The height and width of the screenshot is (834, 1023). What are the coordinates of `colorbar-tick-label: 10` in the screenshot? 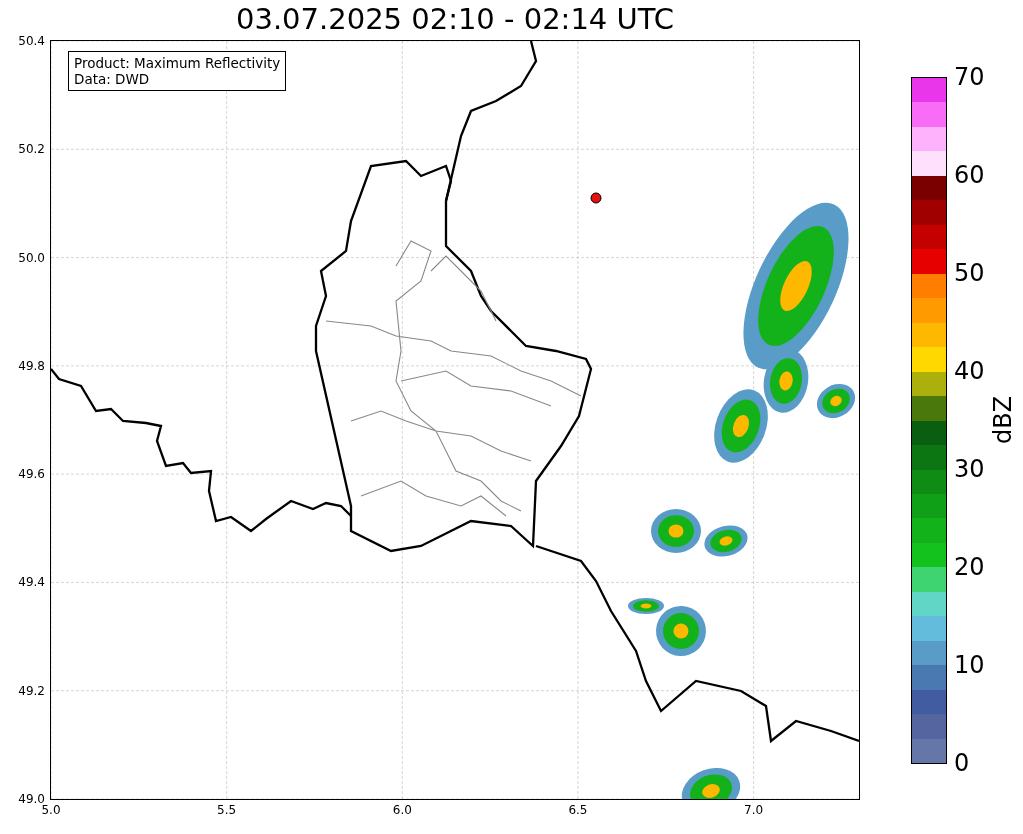 It's located at (969, 665).